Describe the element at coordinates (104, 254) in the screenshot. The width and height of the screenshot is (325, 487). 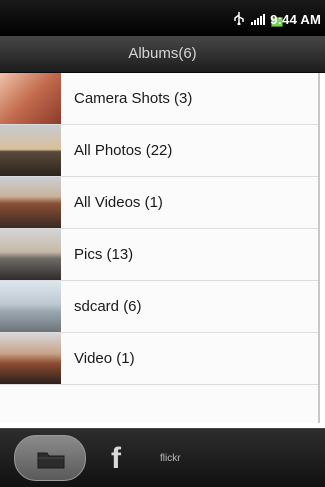
I see `album-label: Pics (13)` at that location.